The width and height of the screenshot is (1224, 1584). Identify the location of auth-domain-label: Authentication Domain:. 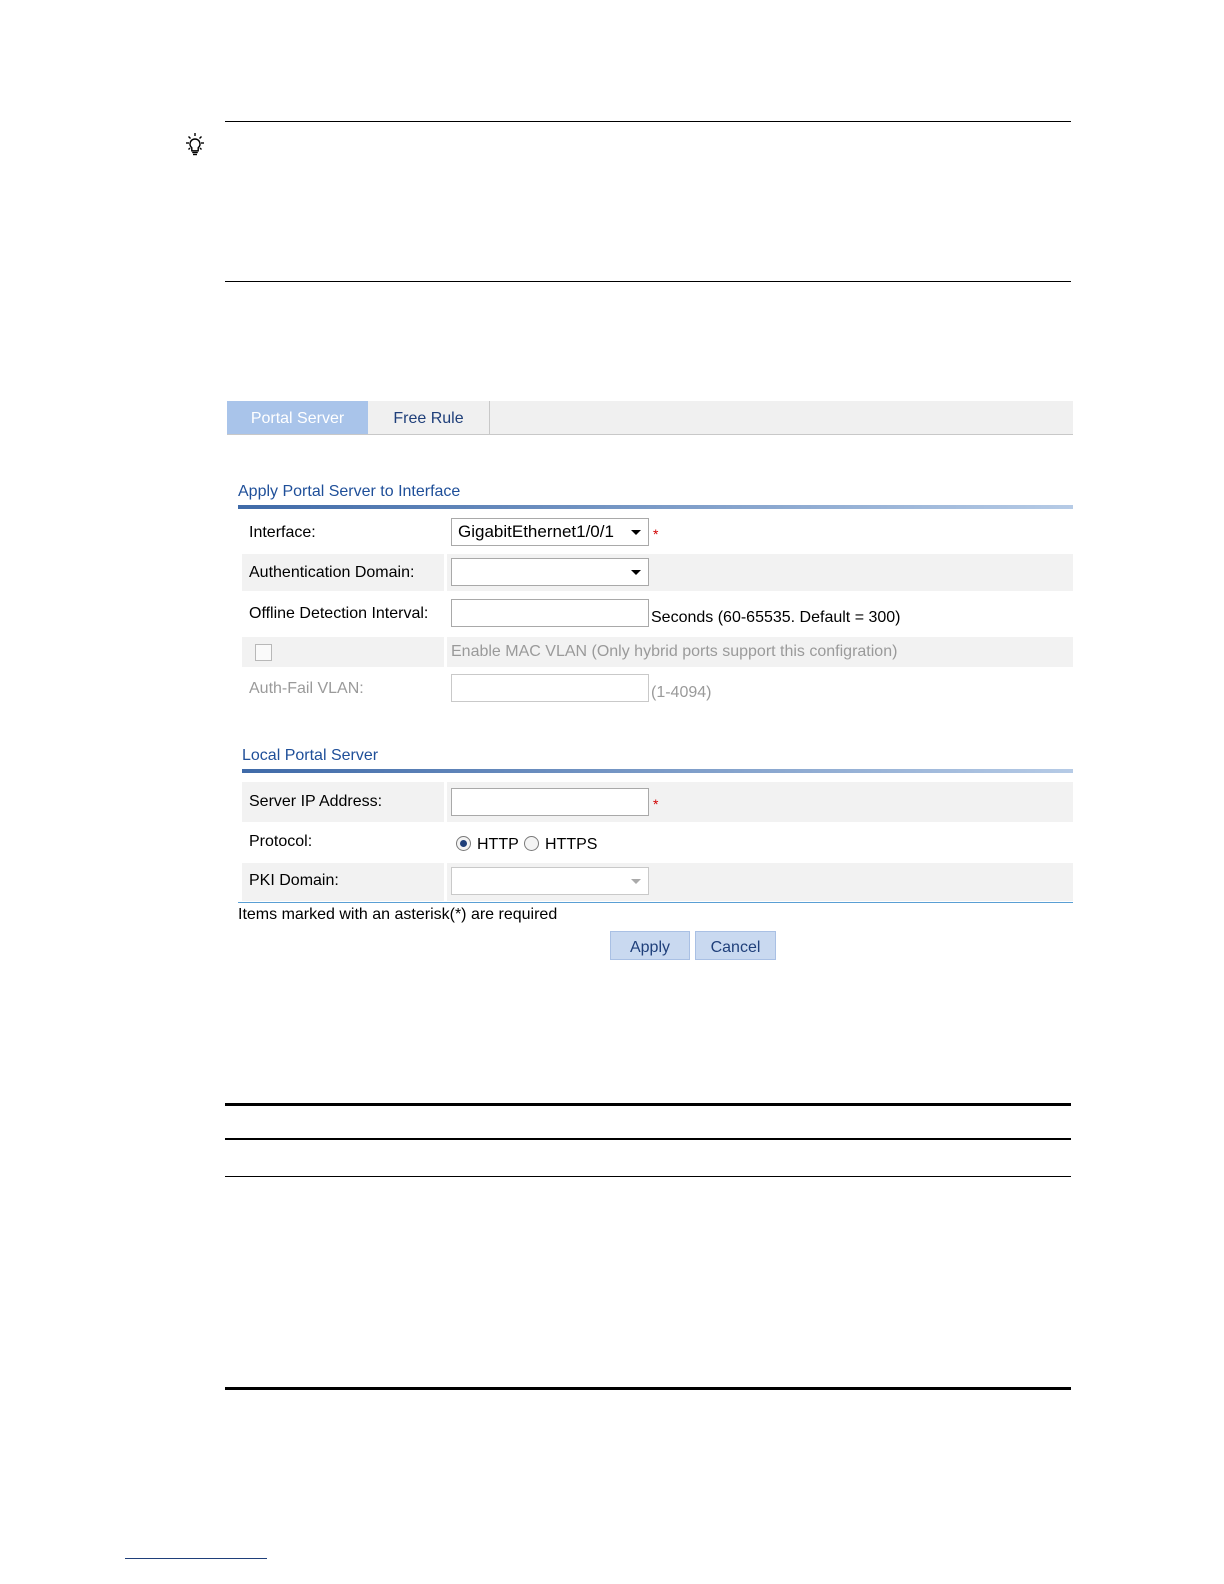
(332, 572).